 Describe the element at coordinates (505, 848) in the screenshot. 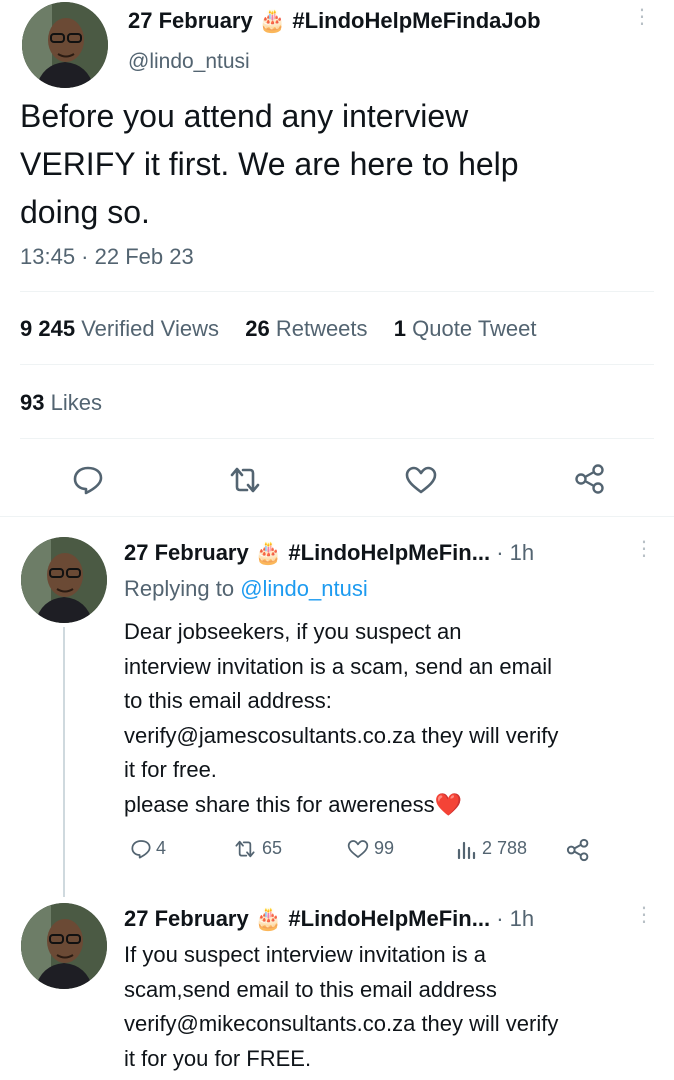

I see `views-count: 2 788` at that location.